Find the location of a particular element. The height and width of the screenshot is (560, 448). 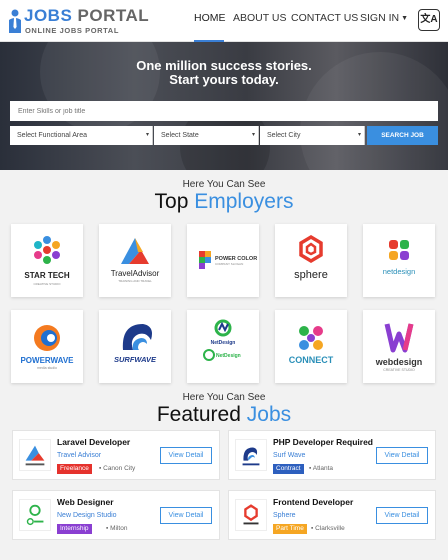

person-tie-icon is located at coordinates (15, 21).